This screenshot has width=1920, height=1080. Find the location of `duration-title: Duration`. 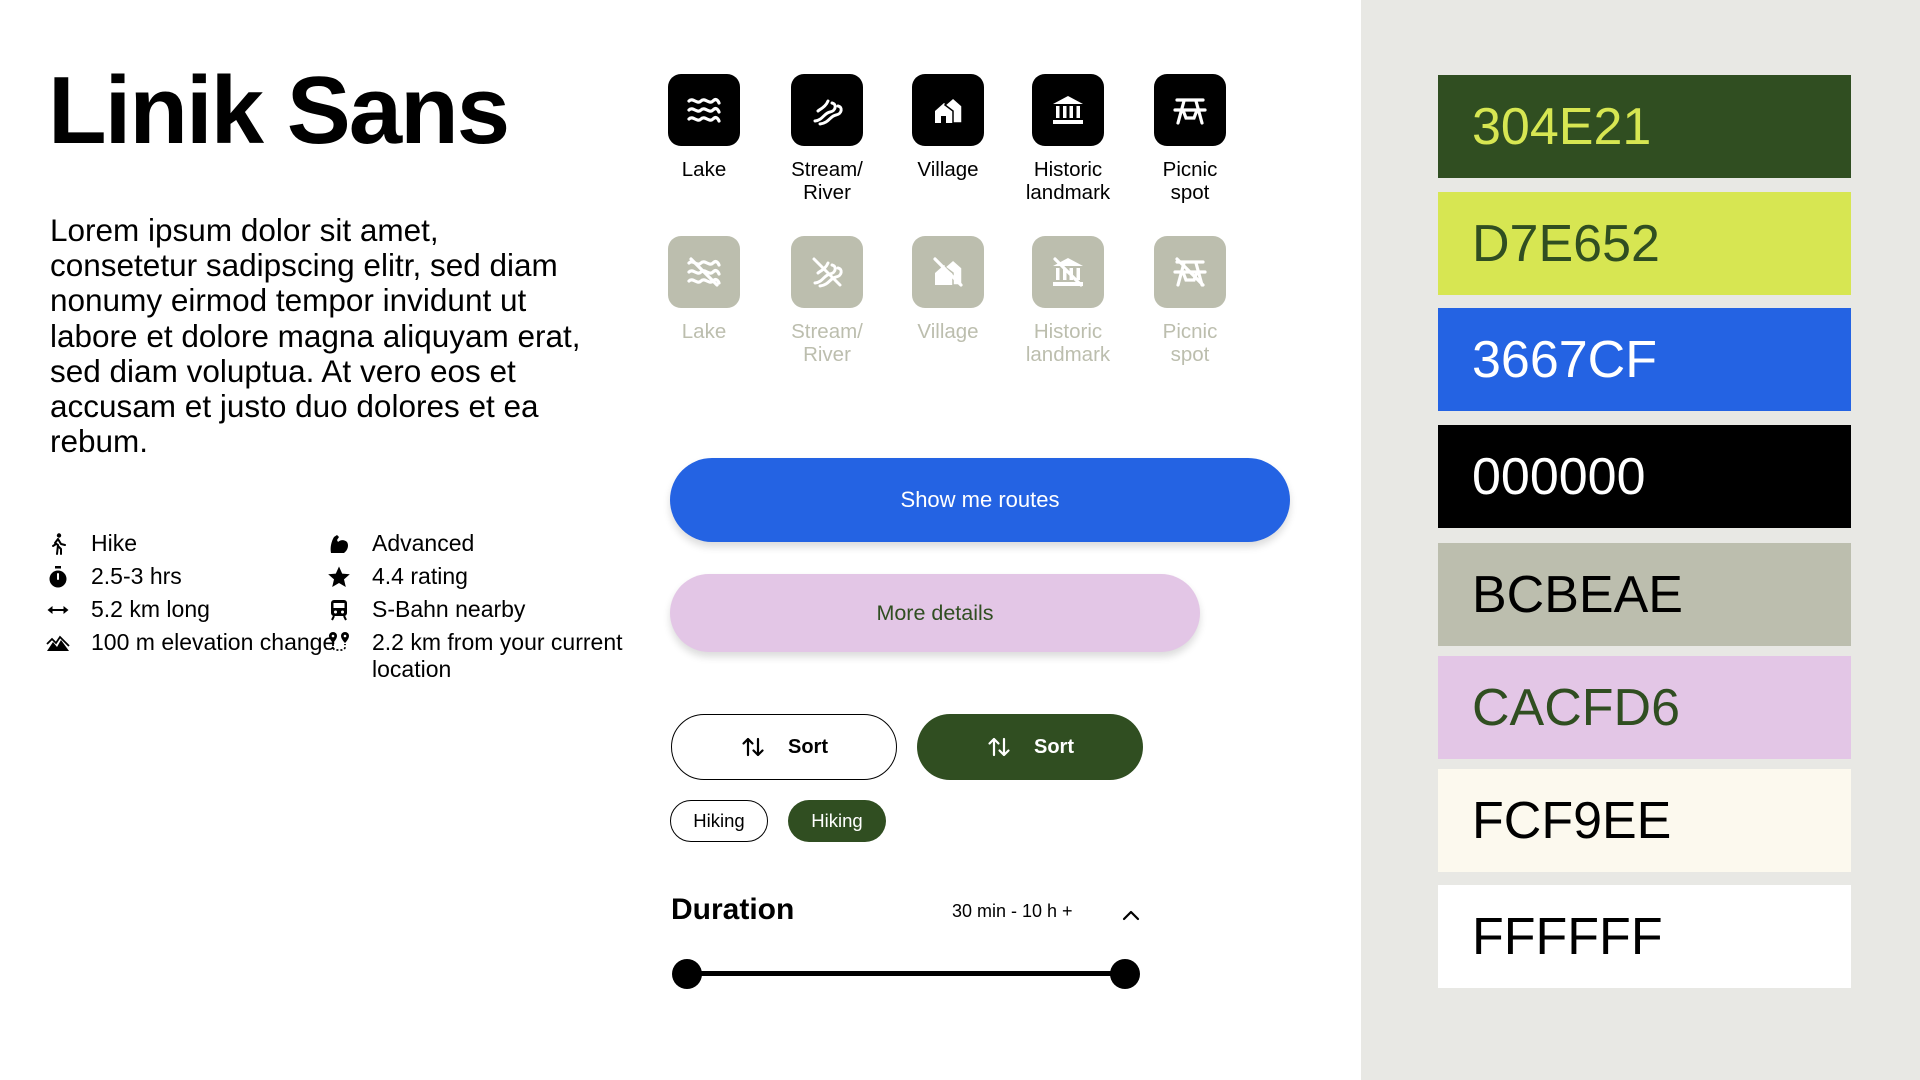

duration-title: Duration is located at coordinates (733, 909).